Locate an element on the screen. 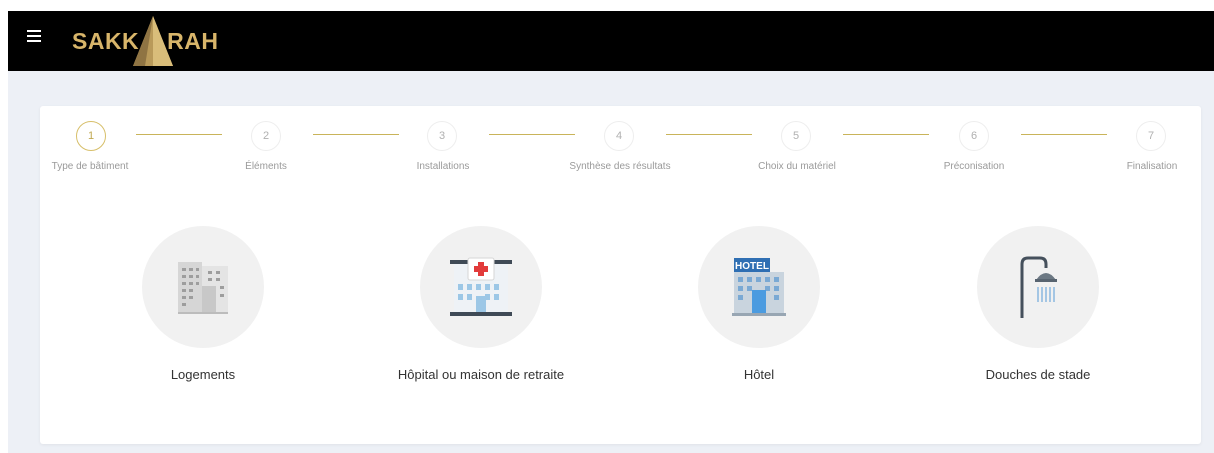 The image size is (1214, 453). hotel-icon: HOTEL is located at coordinates (759, 287).